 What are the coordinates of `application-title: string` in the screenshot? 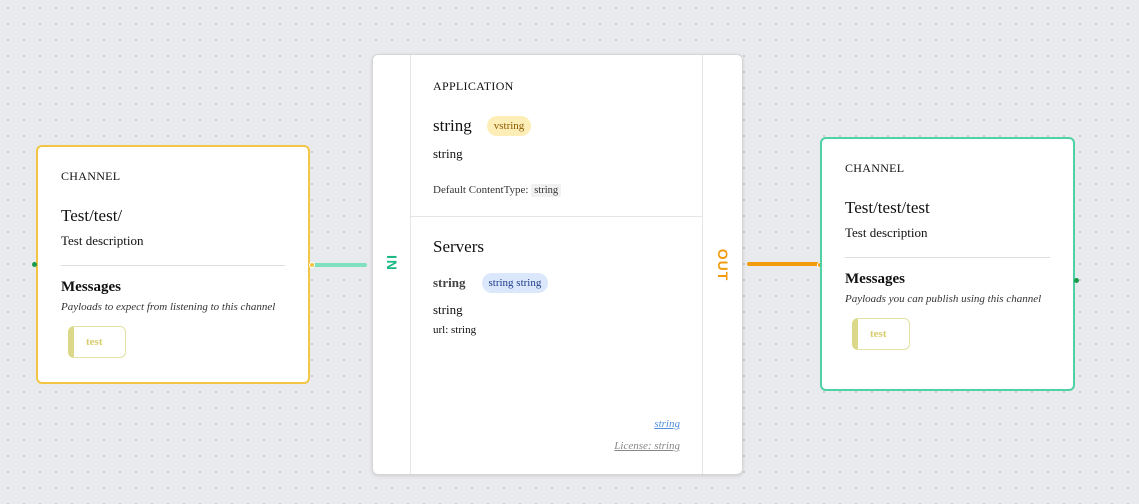 It's located at (452, 125).